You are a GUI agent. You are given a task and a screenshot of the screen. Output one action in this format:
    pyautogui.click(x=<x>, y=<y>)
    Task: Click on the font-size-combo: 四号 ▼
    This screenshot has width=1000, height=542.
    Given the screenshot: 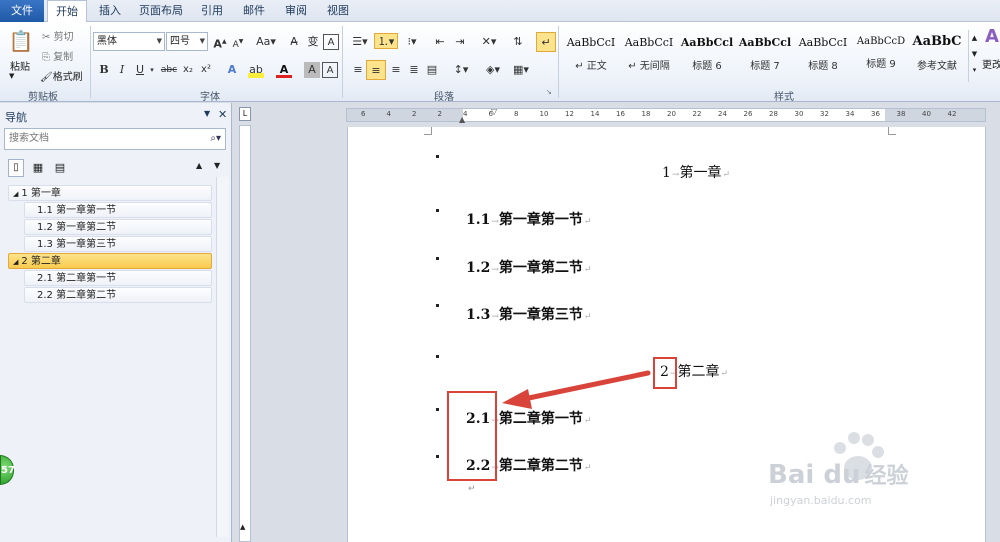 What is the action you would take?
    pyautogui.click(x=187, y=41)
    